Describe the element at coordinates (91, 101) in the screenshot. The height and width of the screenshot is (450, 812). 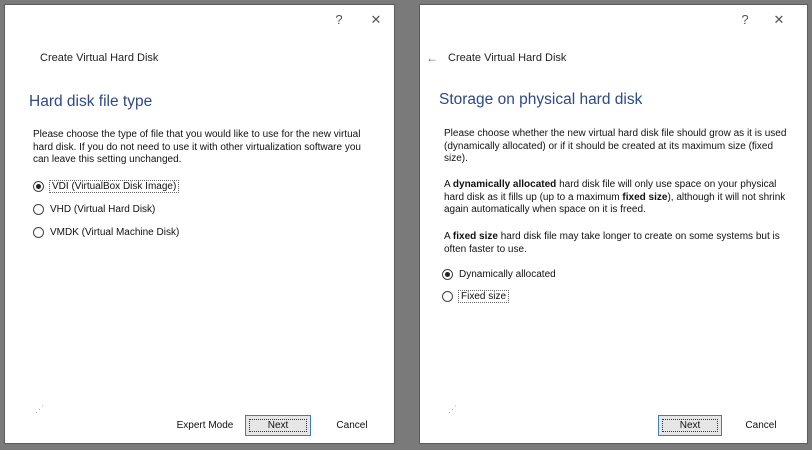
I see `page-heading: Hard disk file type` at that location.